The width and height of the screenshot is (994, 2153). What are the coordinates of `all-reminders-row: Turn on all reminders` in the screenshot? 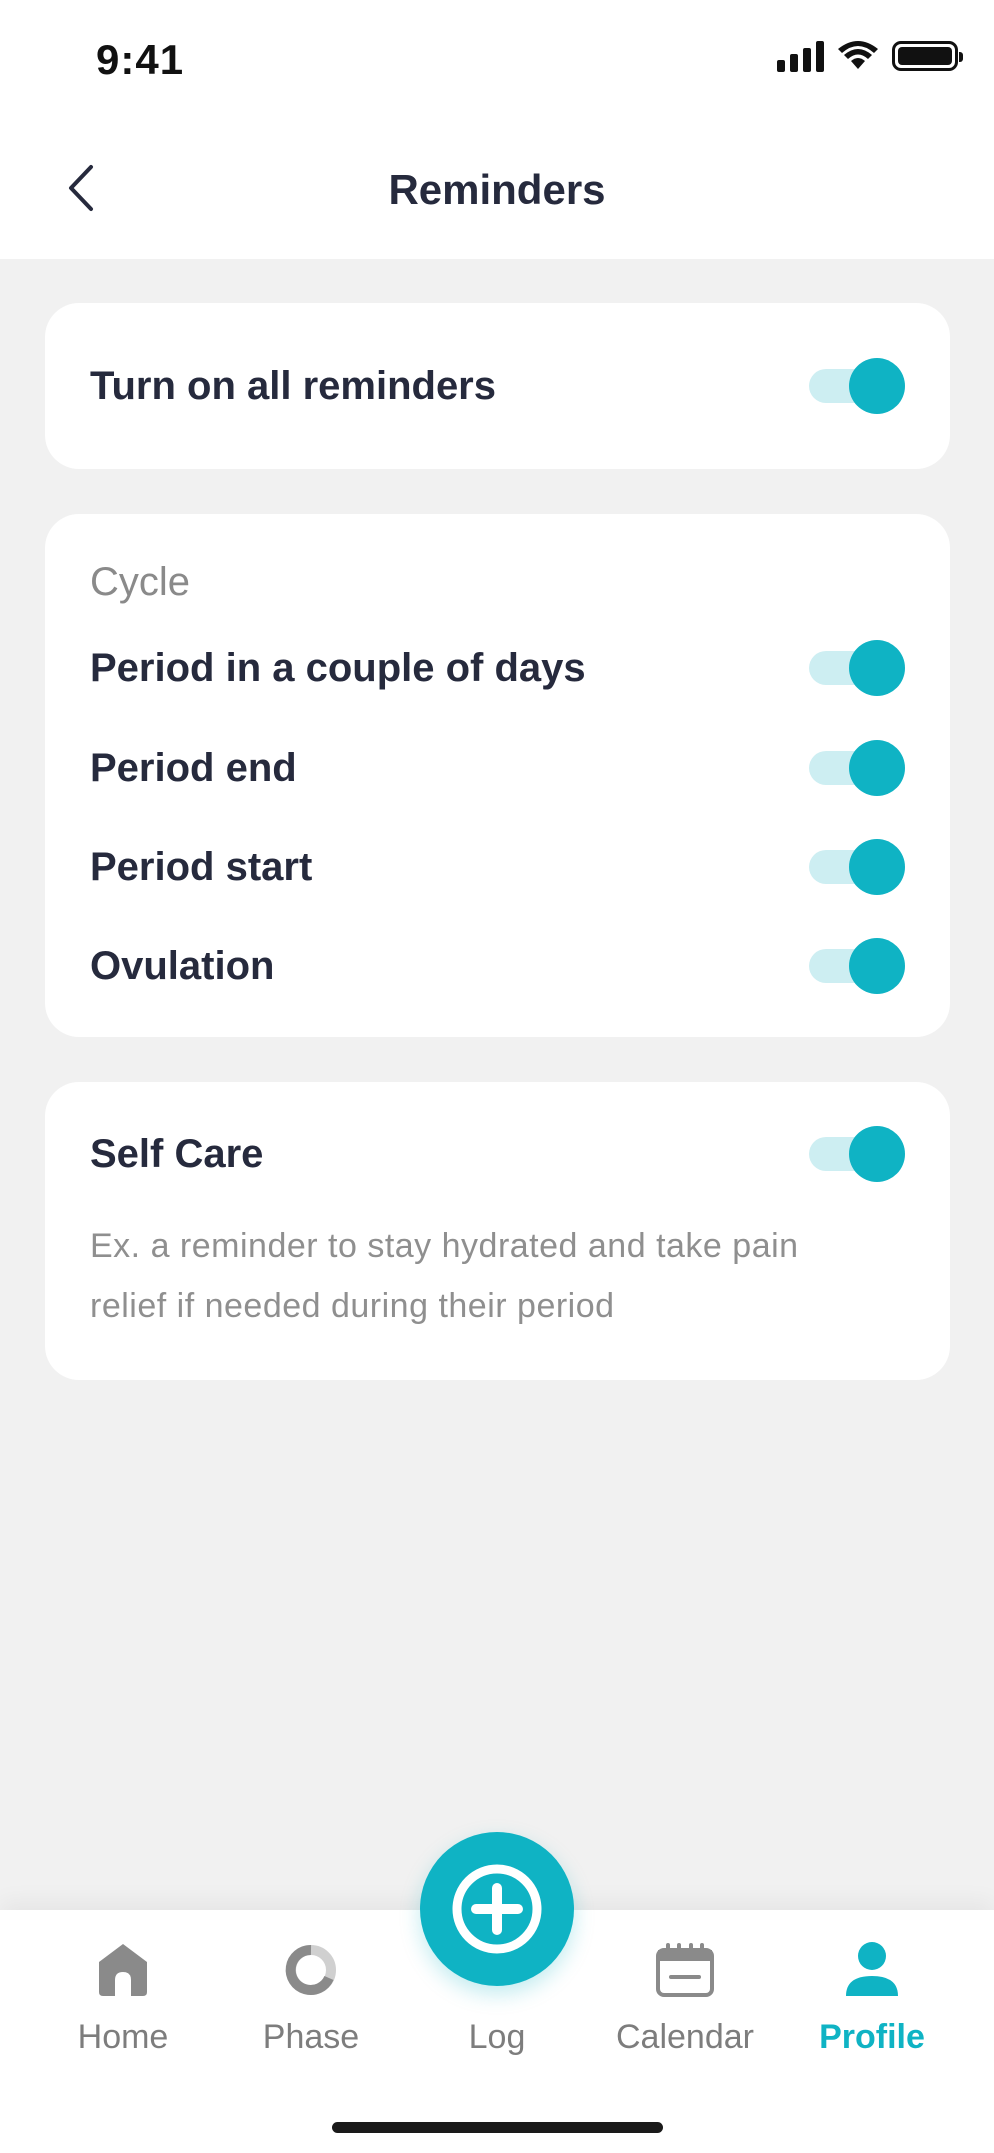 It's located at (497, 386).